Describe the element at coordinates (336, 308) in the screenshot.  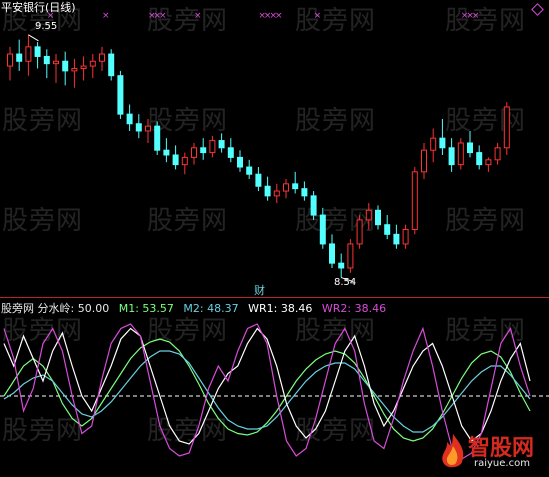
I see `wr2-label: WR2:` at that location.